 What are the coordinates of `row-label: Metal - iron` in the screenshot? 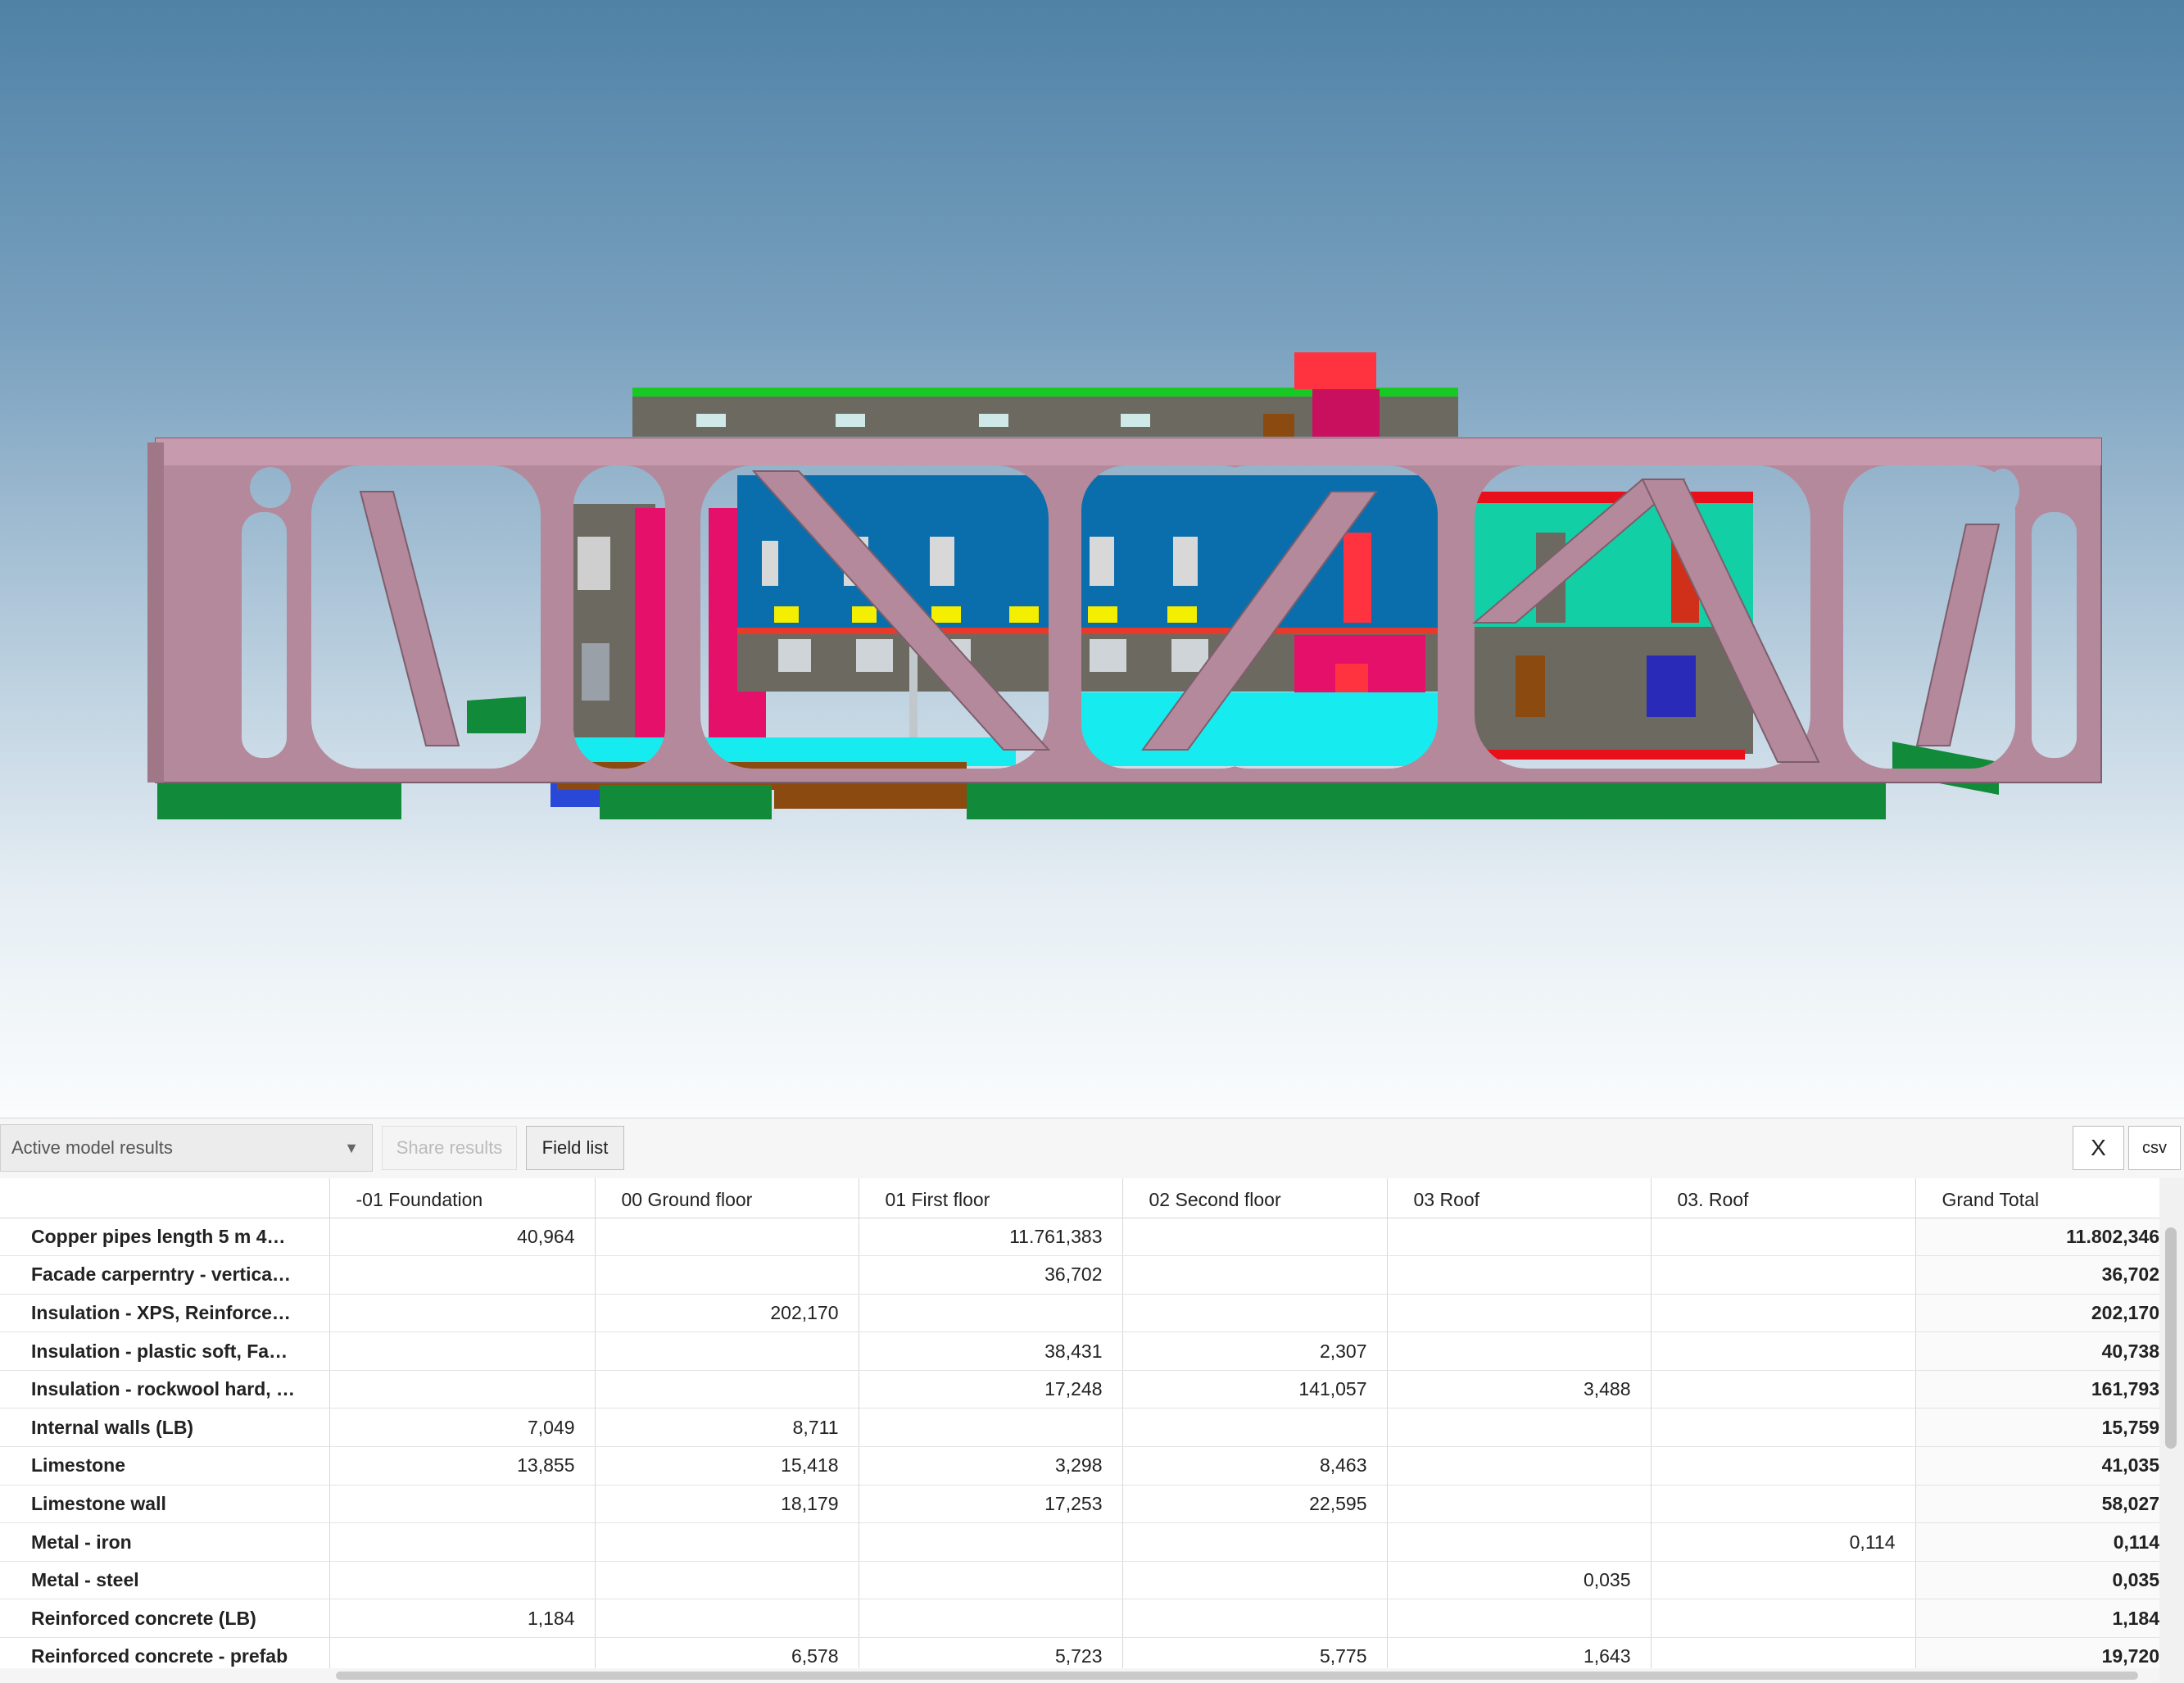 It's located at (164, 1542).